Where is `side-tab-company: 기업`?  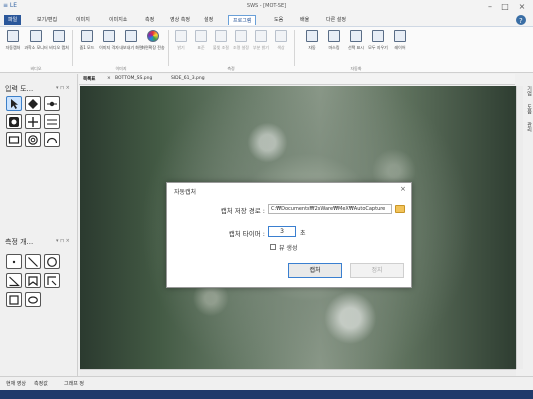 side-tab-company: 기업 is located at coordinates (528, 91).